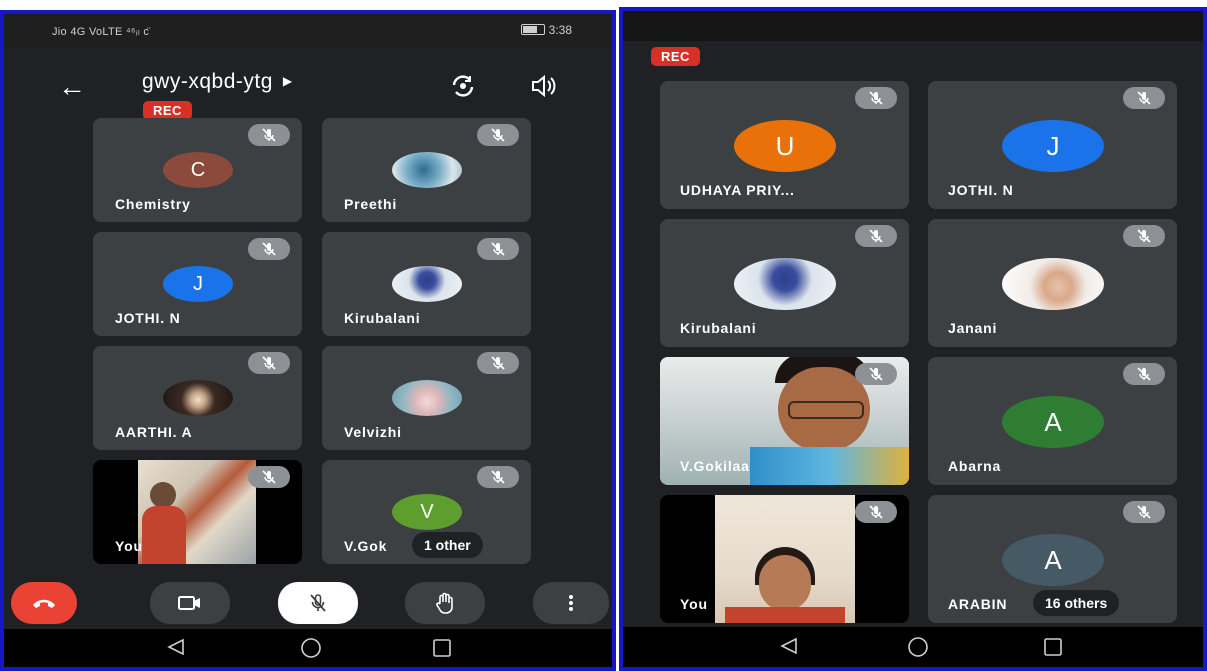  What do you see at coordinates (560, 30) in the screenshot?
I see `time-label: 3:38` at bounding box center [560, 30].